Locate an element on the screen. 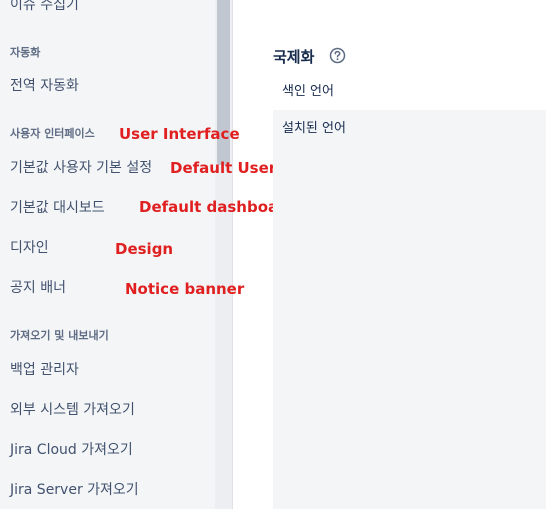  question-circle-icon is located at coordinates (337, 55).